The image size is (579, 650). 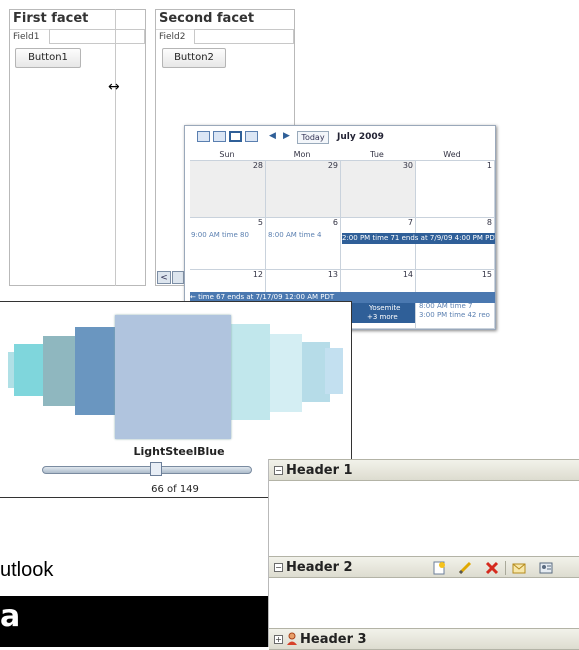 I want to click on month-label: July 2009, so click(x=360, y=137).